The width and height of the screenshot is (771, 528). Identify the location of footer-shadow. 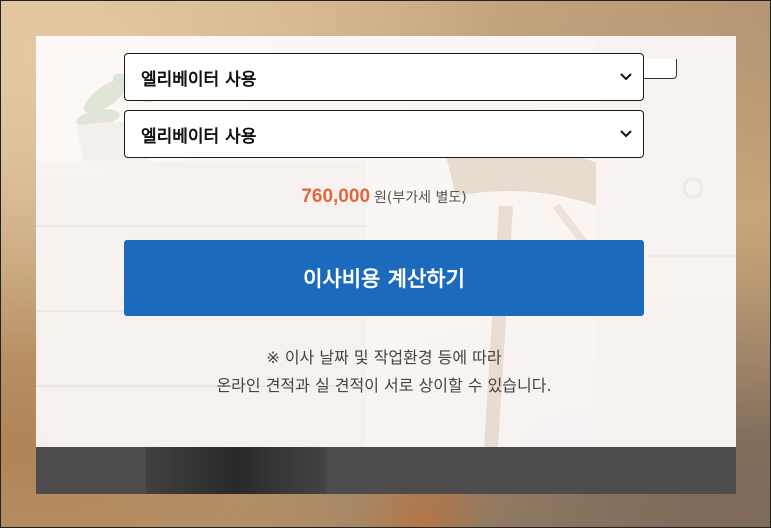
(236, 470).